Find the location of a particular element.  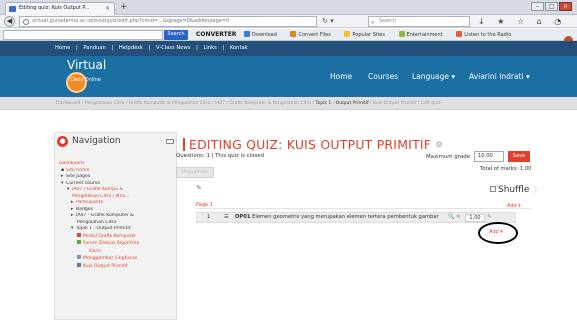

tab-close-icon: × is located at coordinates (107, 8).